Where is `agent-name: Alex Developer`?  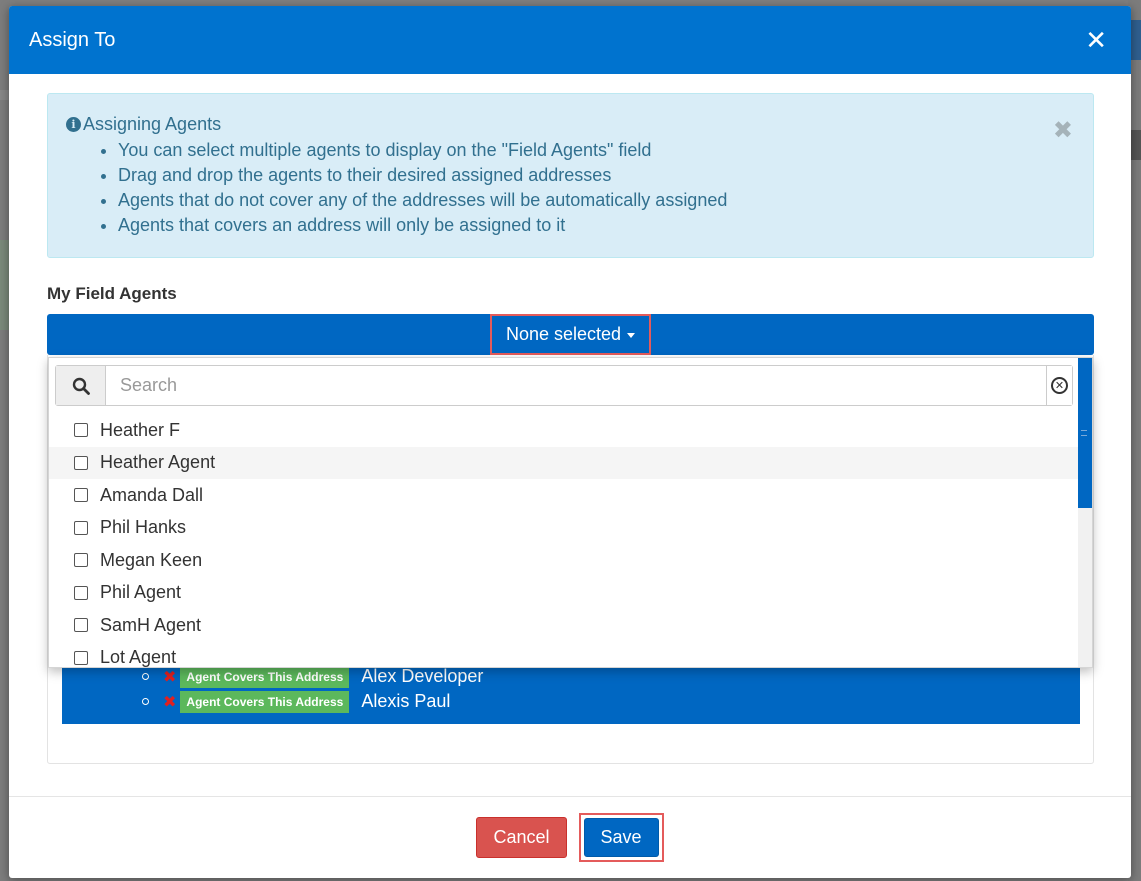
agent-name: Alex Developer is located at coordinates (422, 676).